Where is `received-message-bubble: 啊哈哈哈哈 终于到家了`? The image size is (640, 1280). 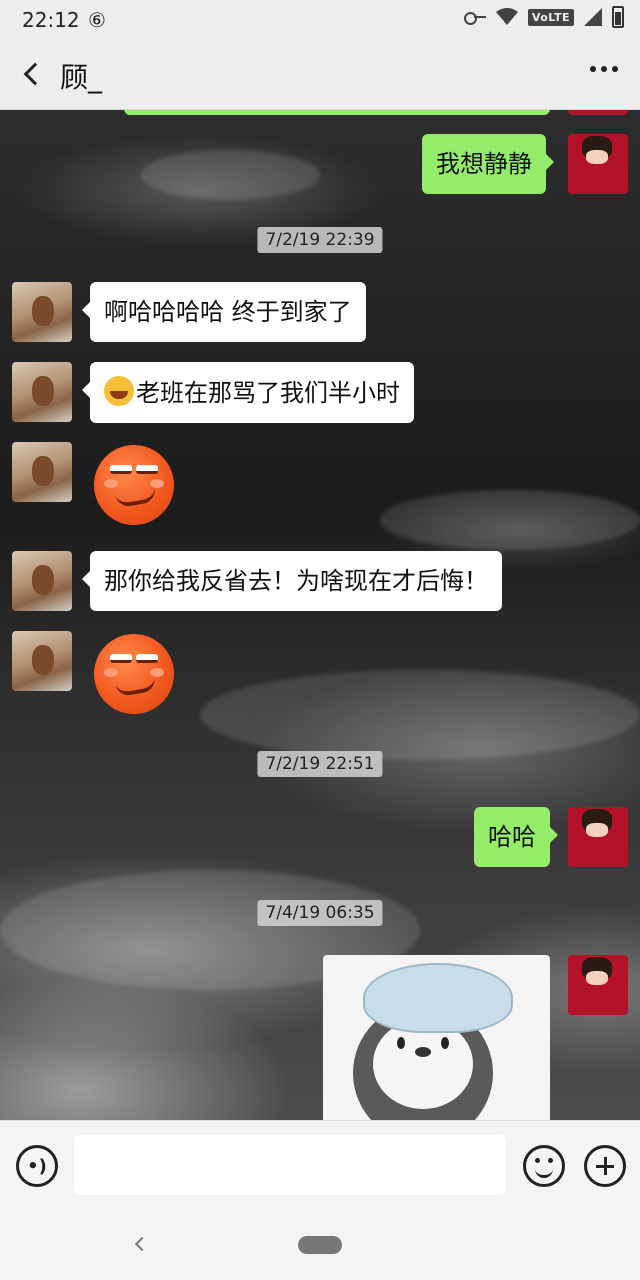
received-message-bubble: 啊哈哈哈哈 终于到家了 is located at coordinates (224, 312).